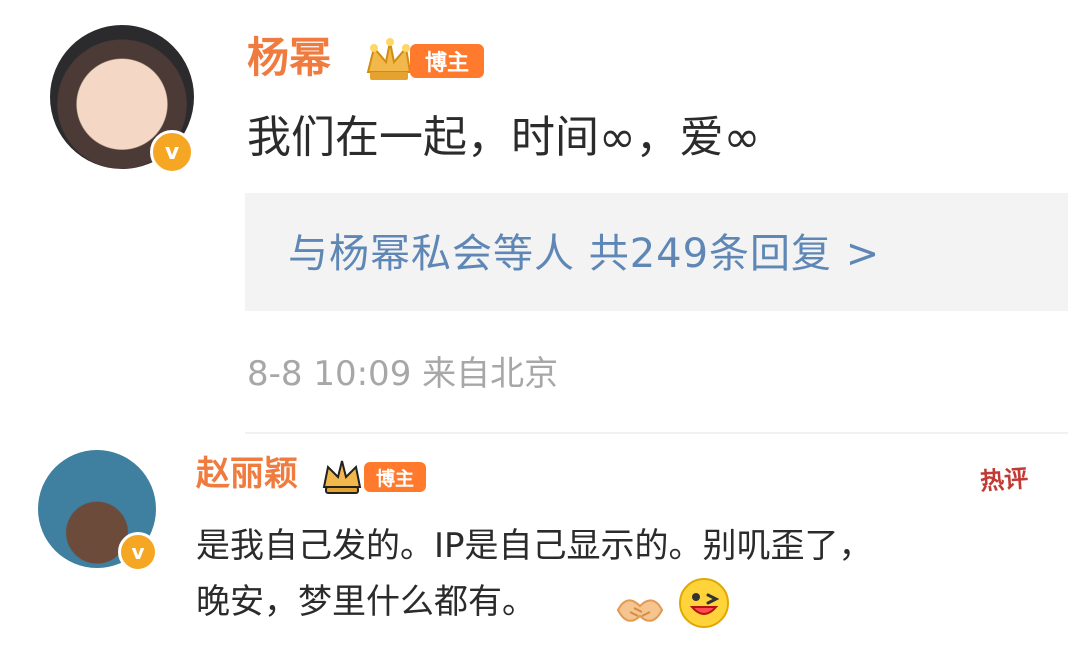 Image resolution: width=1068 pixels, height=654 pixels. What do you see at coordinates (403, 374) in the screenshot?
I see `post-meta: 8-8 10:09 来自北京` at bounding box center [403, 374].